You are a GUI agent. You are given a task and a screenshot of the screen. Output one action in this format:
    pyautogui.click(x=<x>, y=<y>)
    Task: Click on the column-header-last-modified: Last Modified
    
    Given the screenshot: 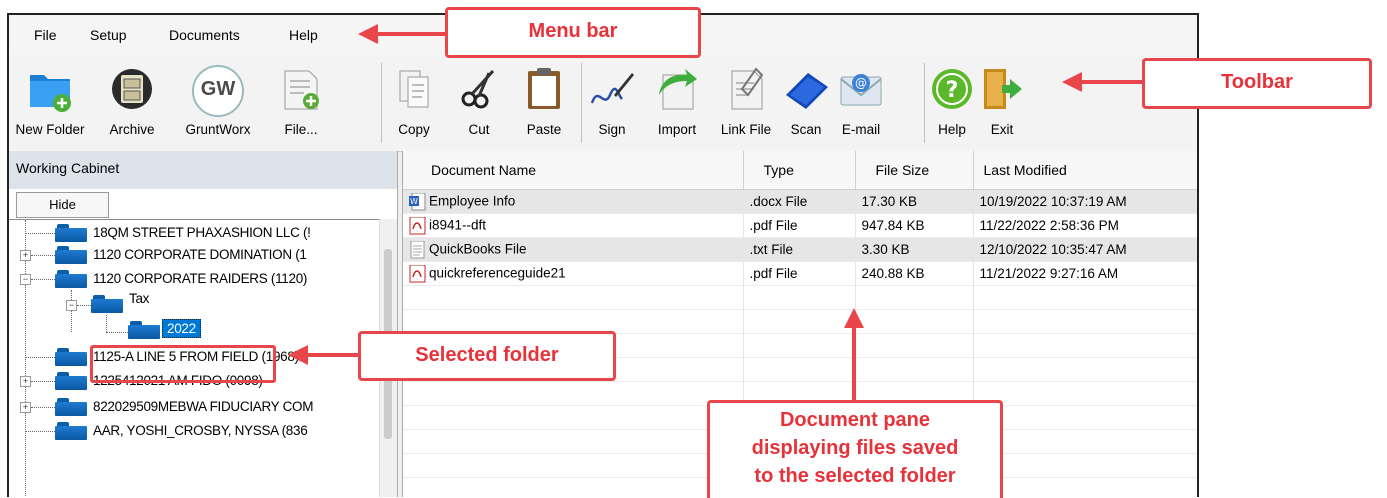 What is the action you would take?
    pyautogui.click(x=1085, y=170)
    